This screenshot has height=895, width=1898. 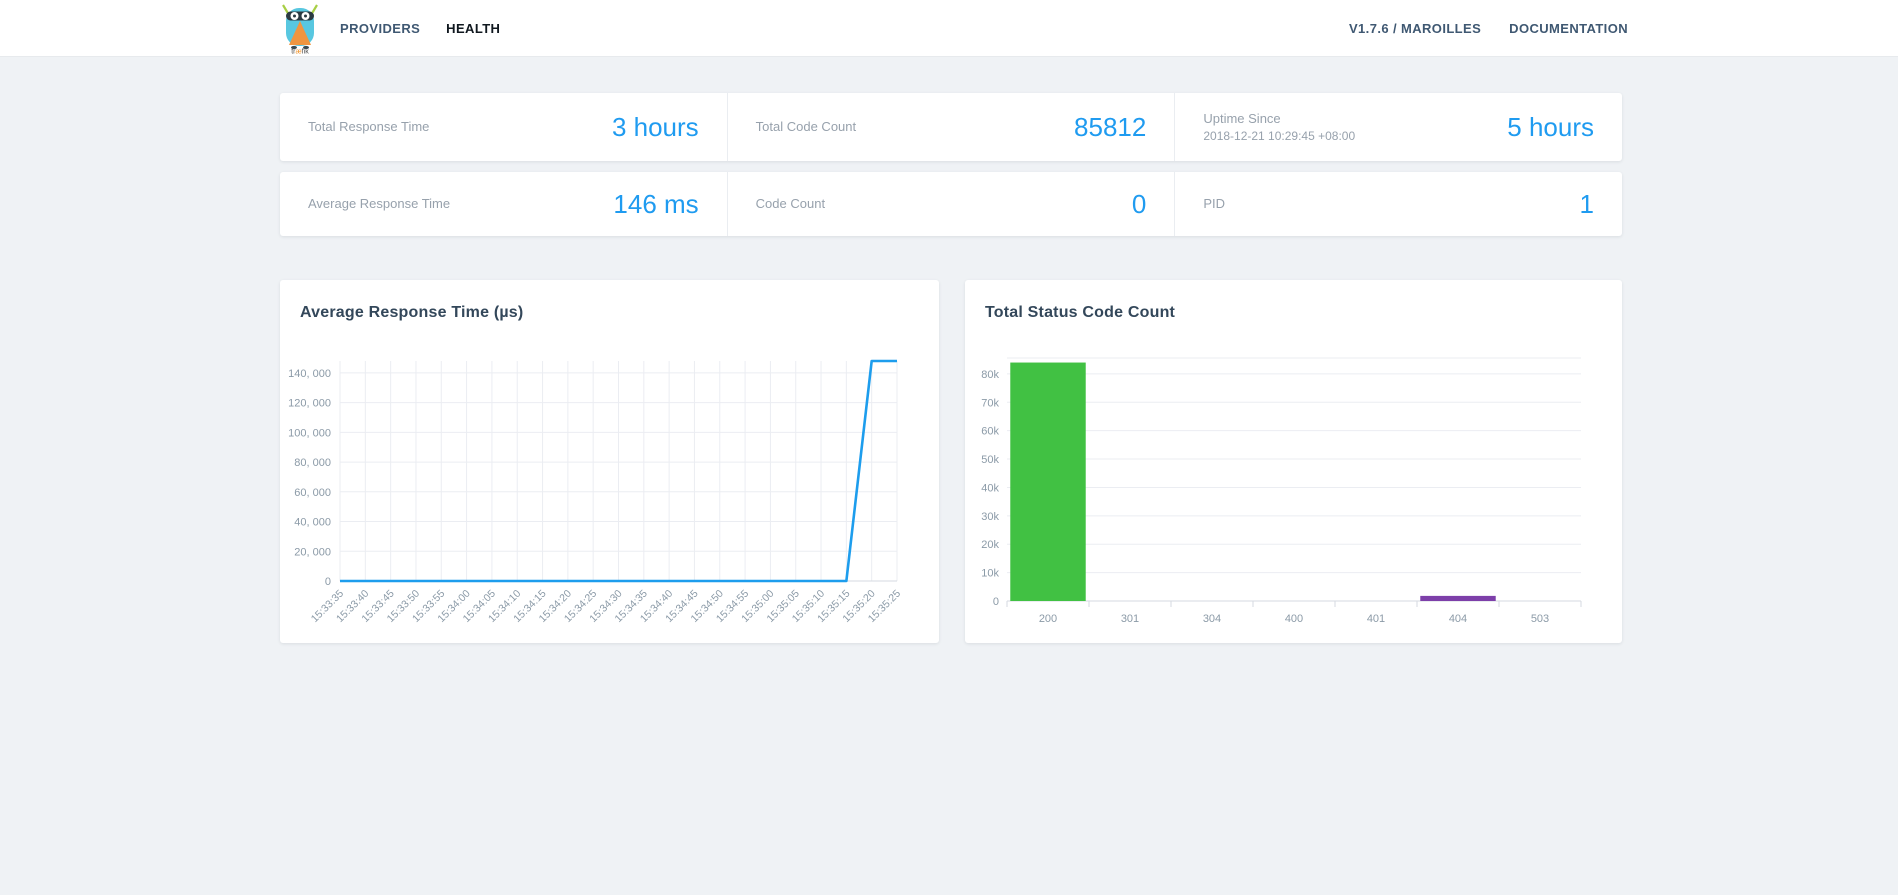 I want to click on svg-text: 400, so click(x=1294, y=619).